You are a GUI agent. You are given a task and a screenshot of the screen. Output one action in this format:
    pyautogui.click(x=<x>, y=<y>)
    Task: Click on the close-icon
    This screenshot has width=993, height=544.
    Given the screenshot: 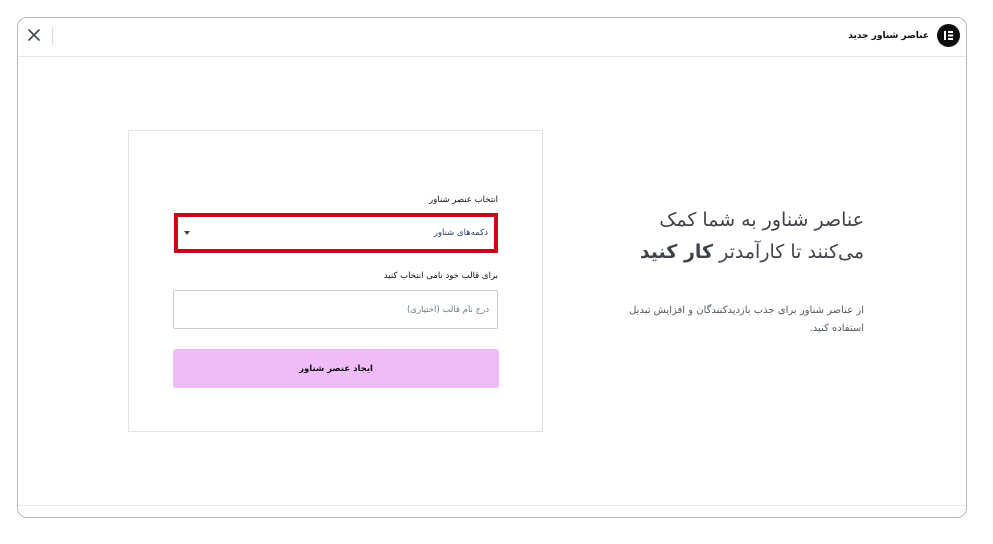 What is the action you would take?
    pyautogui.click(x=34, y=35)
    